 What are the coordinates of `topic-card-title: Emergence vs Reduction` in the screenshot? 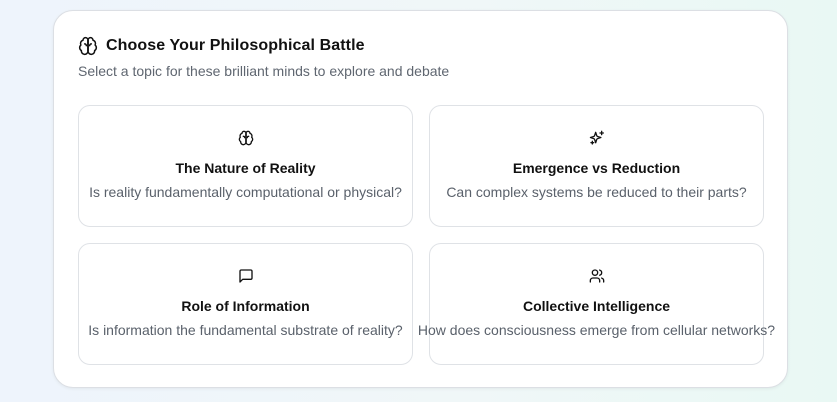 It's located at (596, 168).